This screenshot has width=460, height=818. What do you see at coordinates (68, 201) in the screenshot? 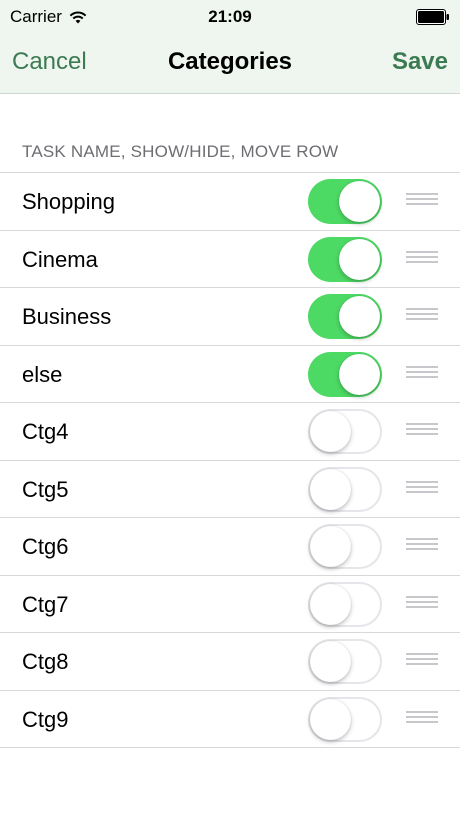
I see `category-label: Shopping` at bounding box center [68, 201].